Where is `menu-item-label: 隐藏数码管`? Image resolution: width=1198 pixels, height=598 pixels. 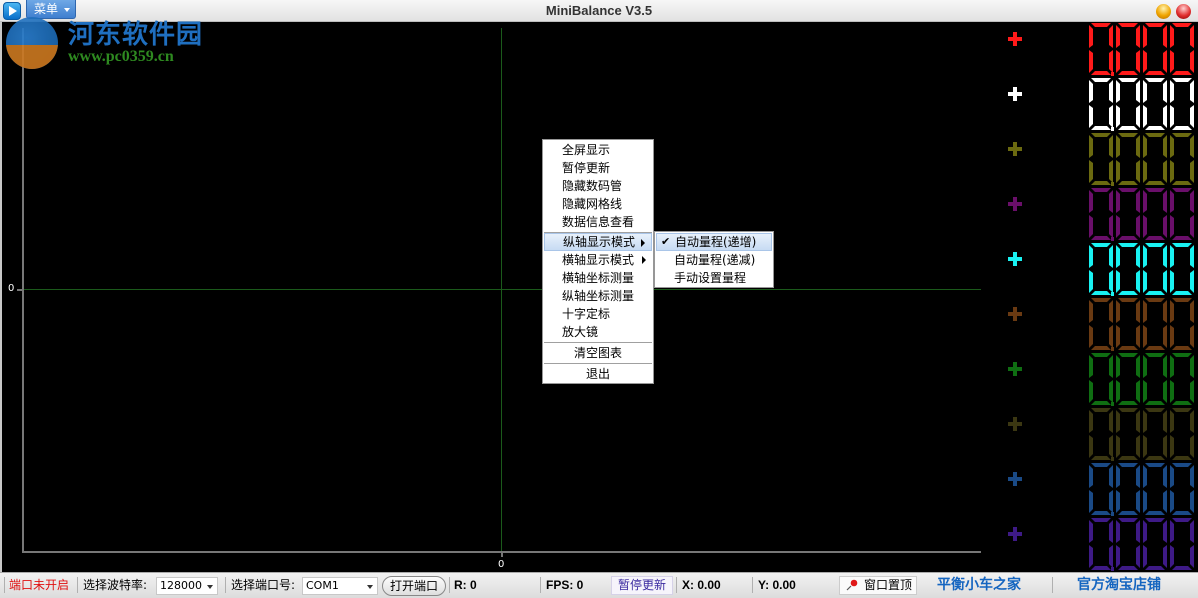
menu-item-label: 隐藏数码管 is located at coordinates (592, 186).